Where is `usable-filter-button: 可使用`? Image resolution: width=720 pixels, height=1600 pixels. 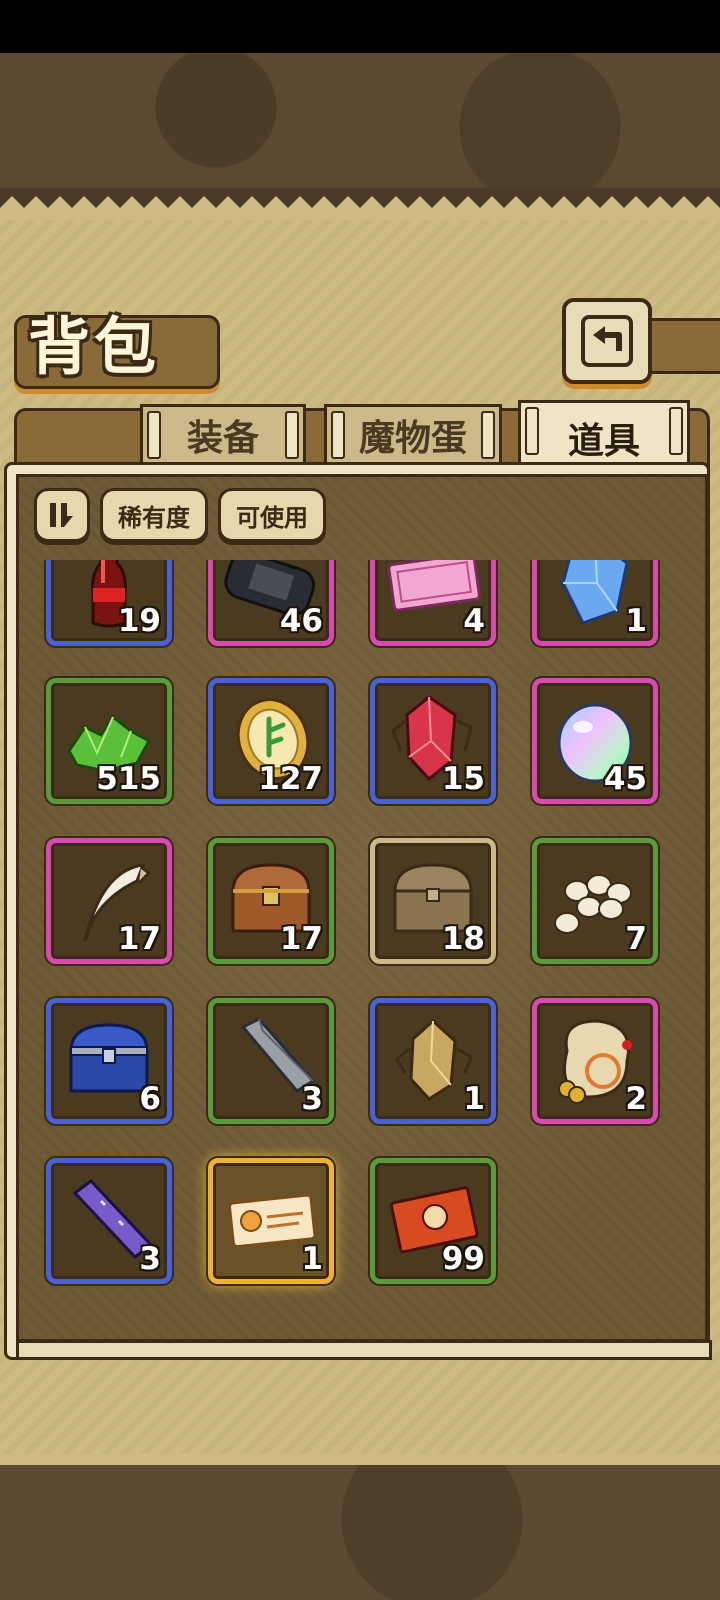 usable-filter-button: 可使用 is located at coordinates (272, 515).